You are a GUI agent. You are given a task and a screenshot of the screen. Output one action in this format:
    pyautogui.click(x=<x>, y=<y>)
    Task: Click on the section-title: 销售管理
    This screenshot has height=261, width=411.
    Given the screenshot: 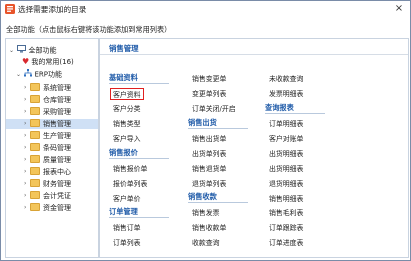 What is the action you would take?
    pyautogui.click(x=124, y=48)
    